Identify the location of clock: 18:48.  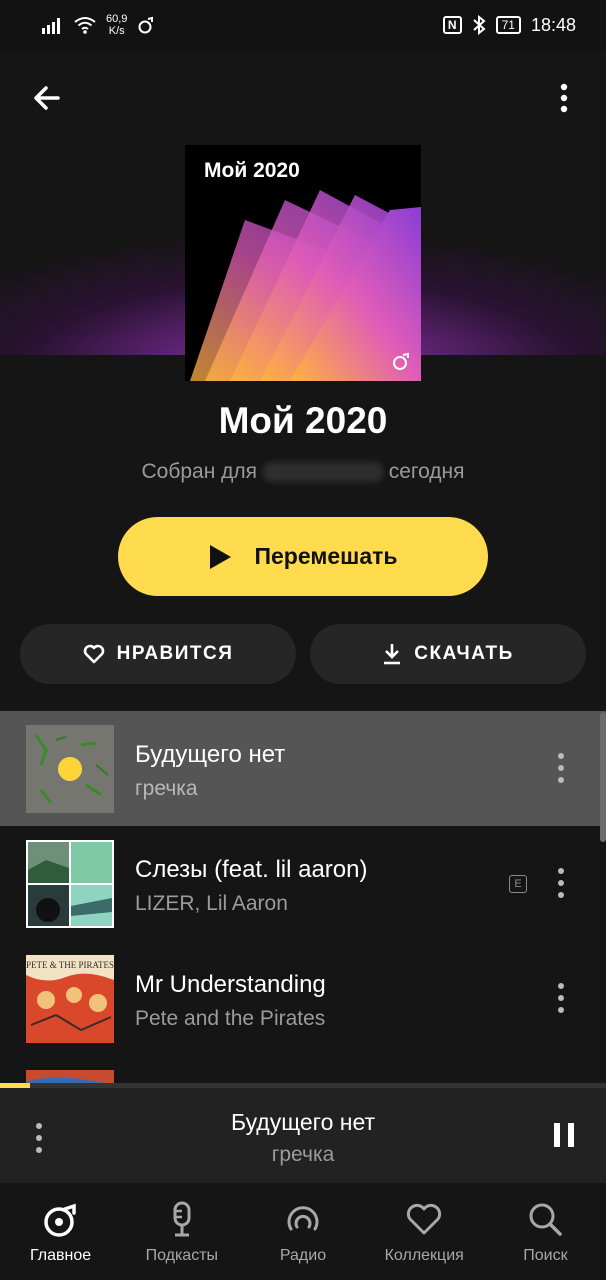
(553, 24).